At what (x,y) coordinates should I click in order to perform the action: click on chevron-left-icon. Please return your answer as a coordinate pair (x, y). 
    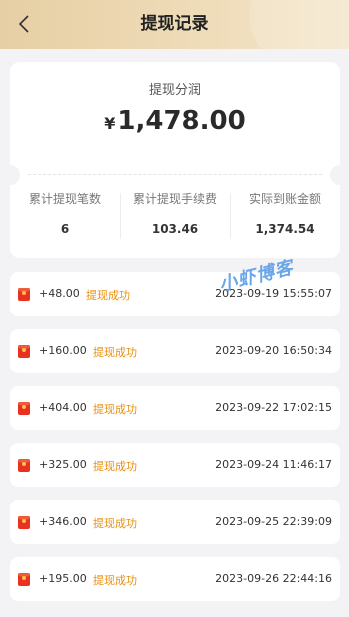
    Looking at the image, I should click on (23, 24).